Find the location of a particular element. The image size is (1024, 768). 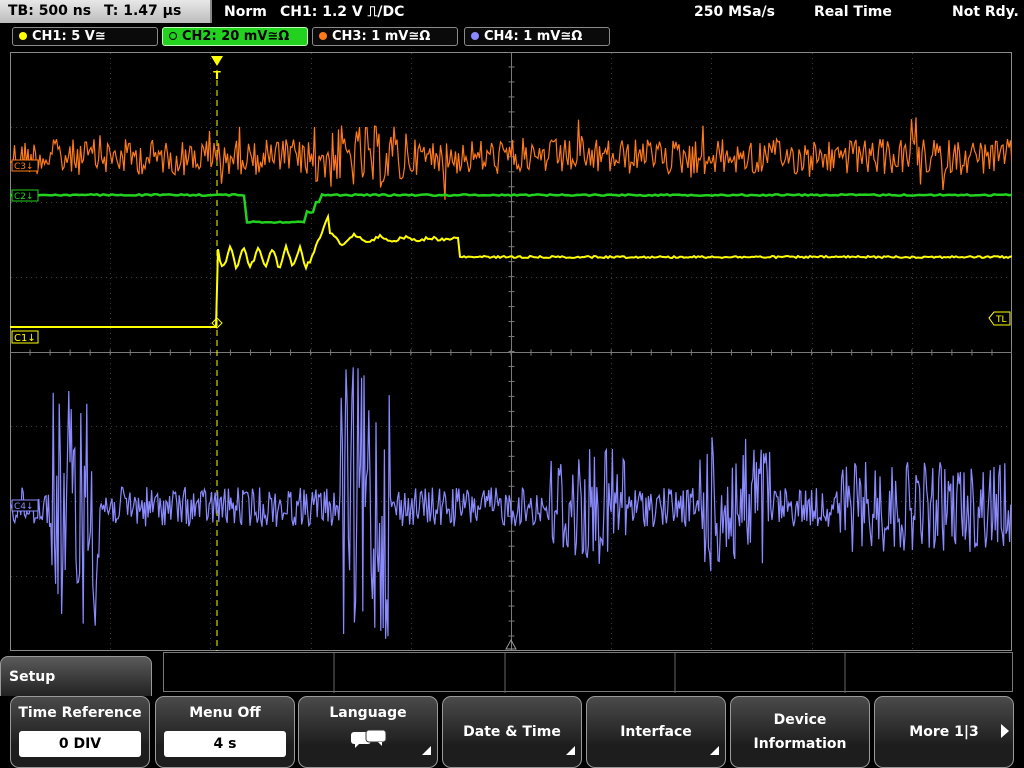

ch2-color-dot is located at coordinates (173, 36).